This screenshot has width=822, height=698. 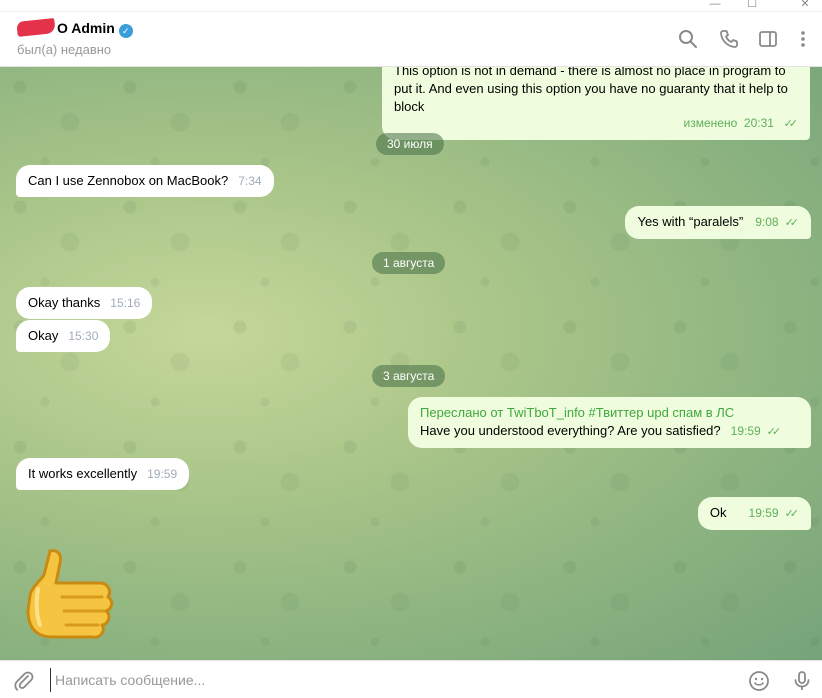 I want to click on message-incoming: Can I use Zennobox on MacBook? 7:34, so click(x=145, y=181).